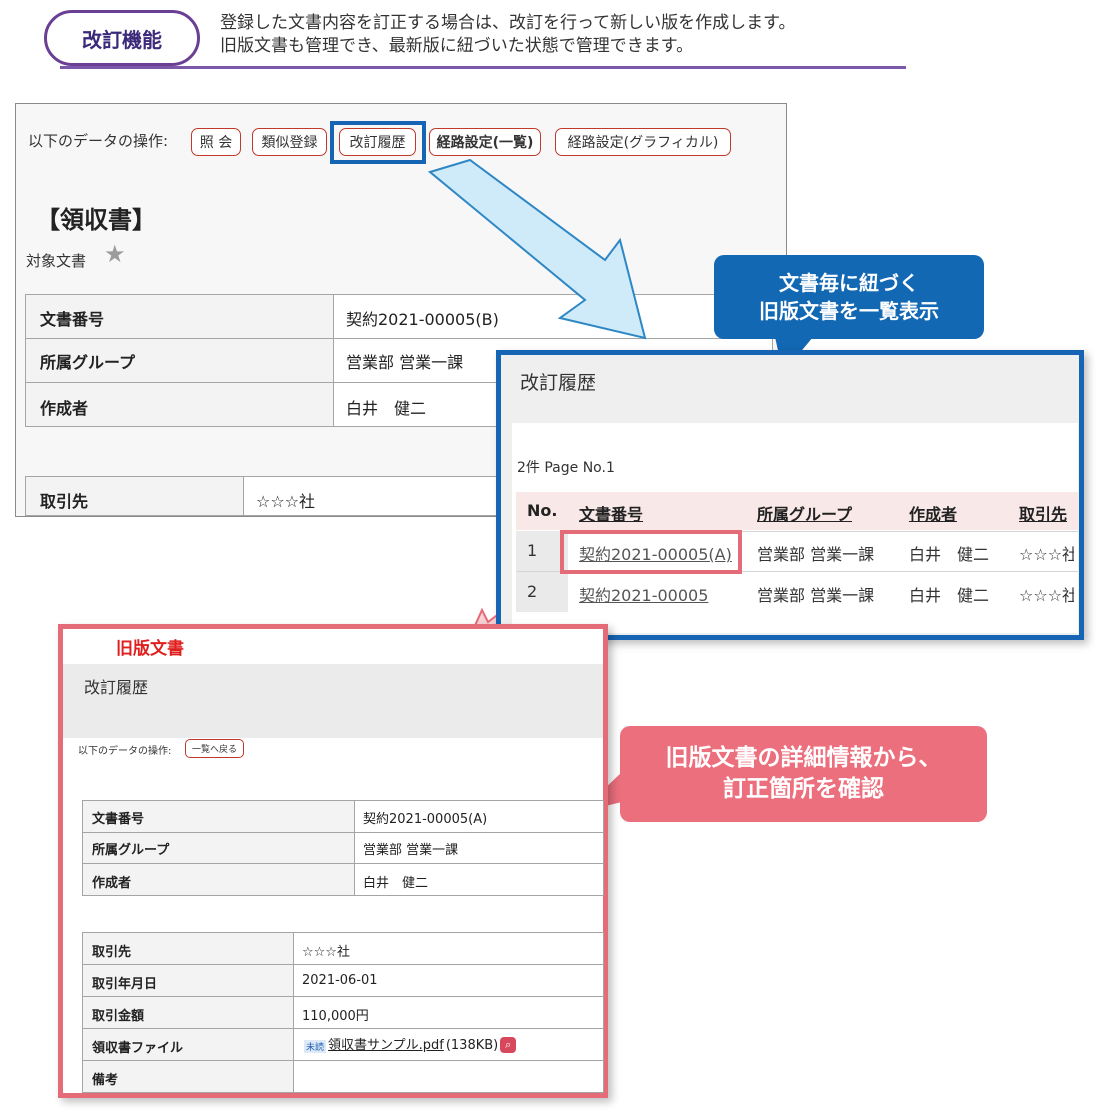 The width and height of the screenshot is (1100, 1114). I want to click on selected-row-highlight, so click(651, 552).